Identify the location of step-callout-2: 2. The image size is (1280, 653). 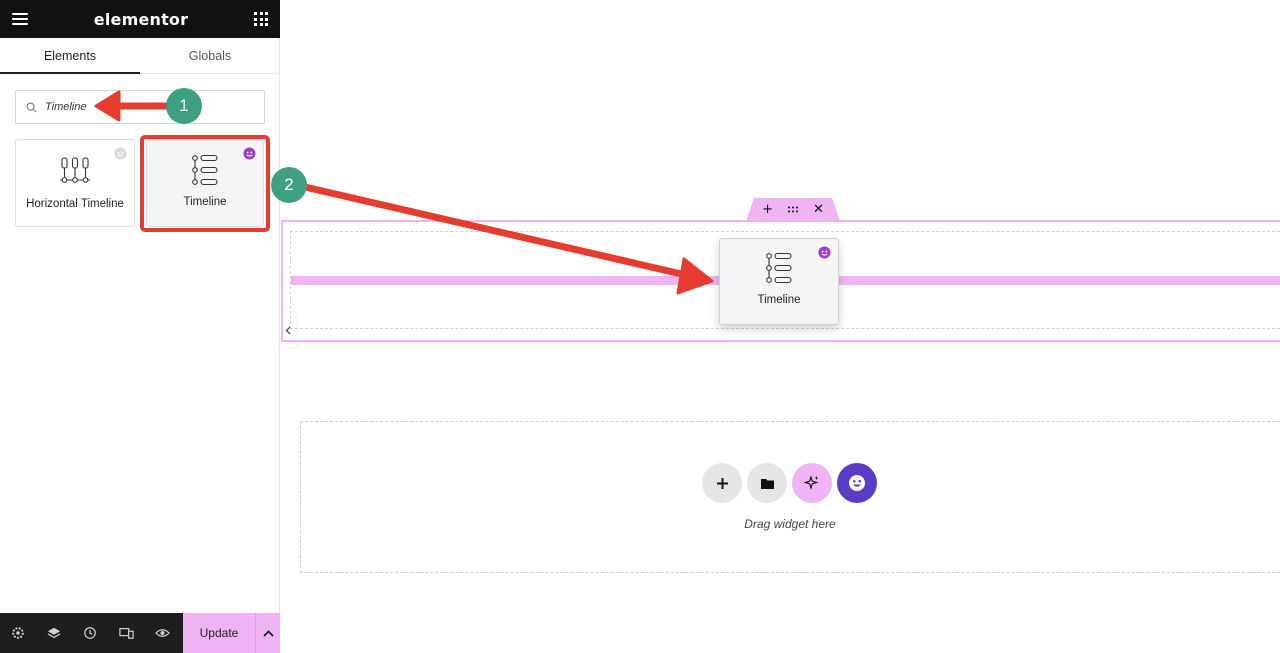
(289, 185).